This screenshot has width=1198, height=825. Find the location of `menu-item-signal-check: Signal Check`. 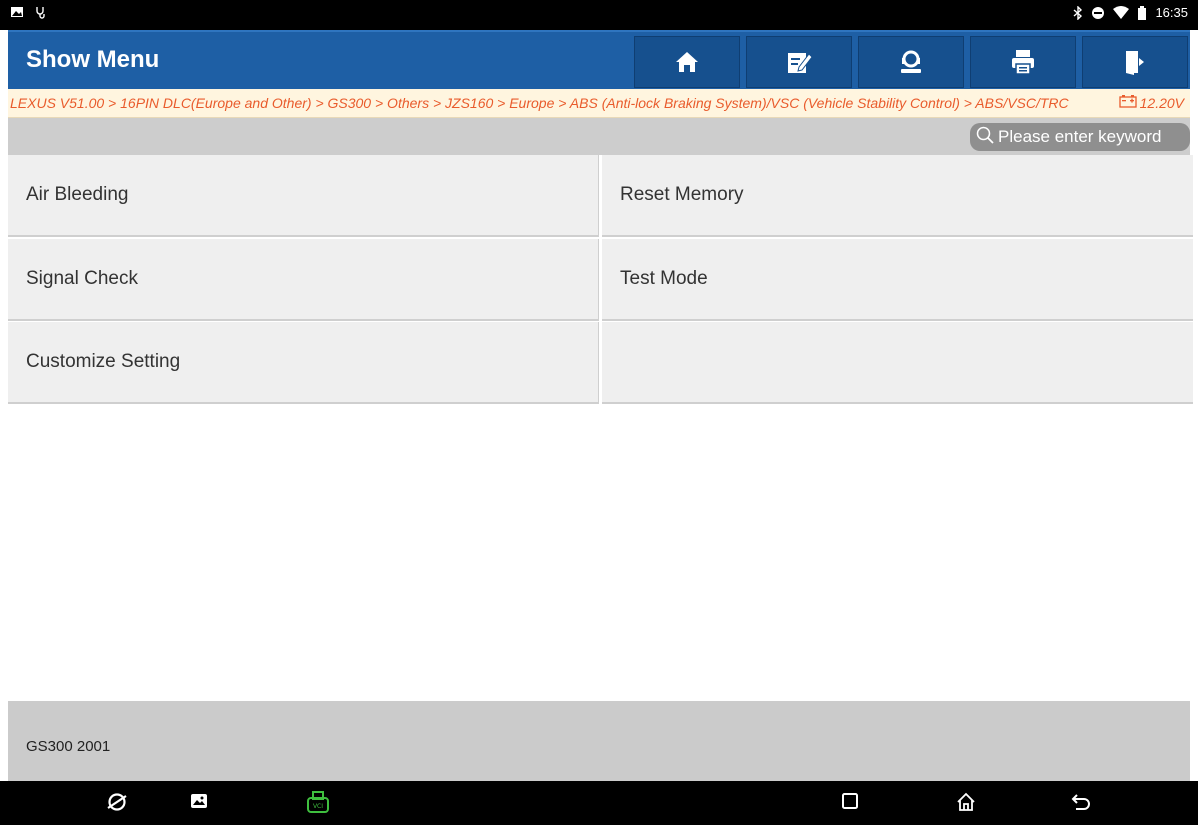

menu-item-signal-check: Signal Check is located at coordinates (303, 280).